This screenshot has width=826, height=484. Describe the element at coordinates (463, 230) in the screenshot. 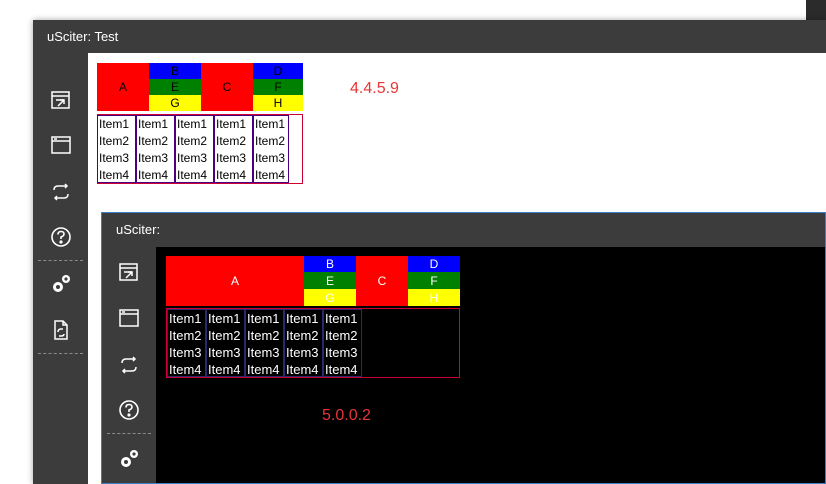

I see `window-title: uSciter:` at that location.